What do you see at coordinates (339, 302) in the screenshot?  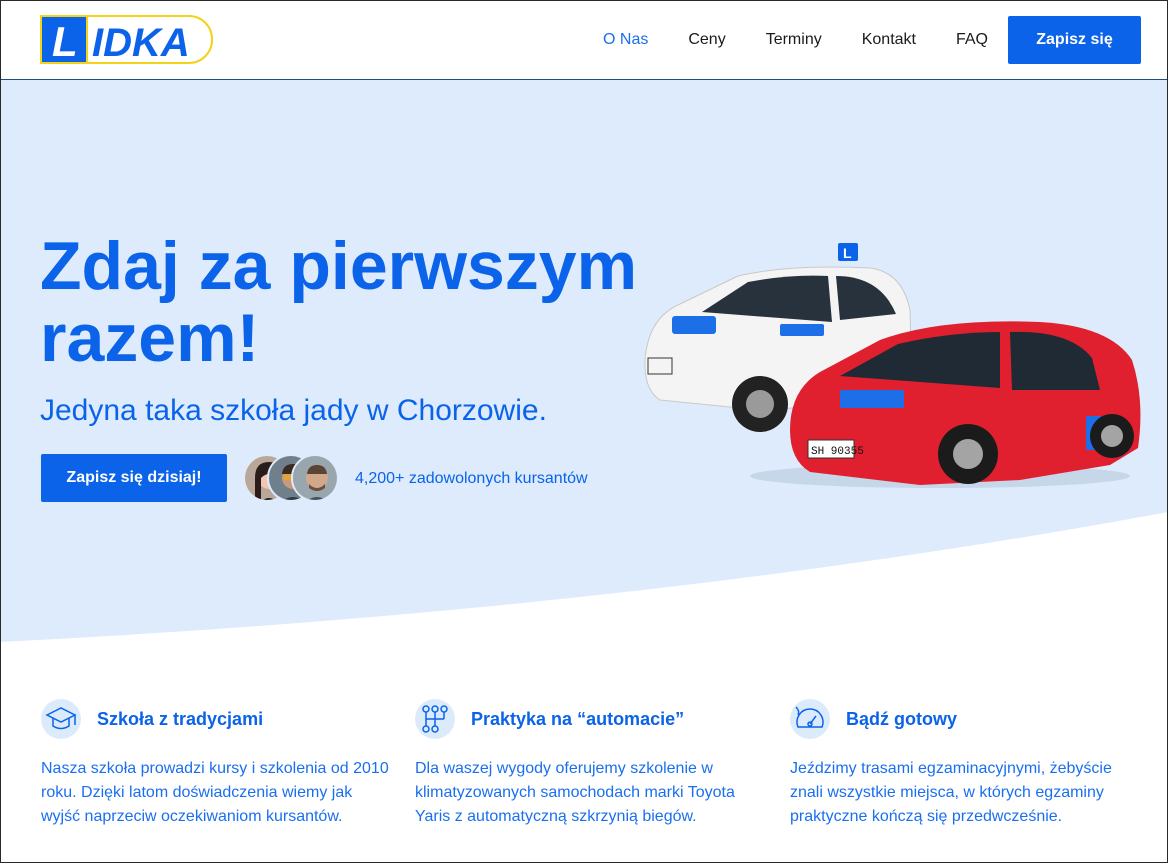 I see `hero-title: Zdaj za pierwszym razem!` at bounding box center [339, 302].